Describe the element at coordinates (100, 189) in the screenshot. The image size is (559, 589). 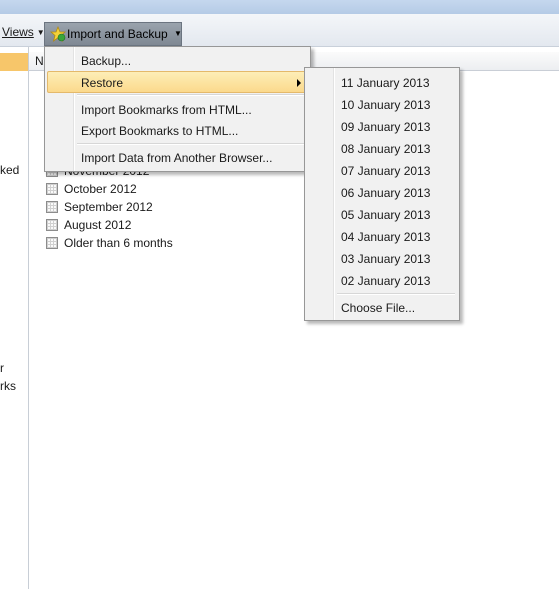
I see `history-item-label: October 2012` at that location.